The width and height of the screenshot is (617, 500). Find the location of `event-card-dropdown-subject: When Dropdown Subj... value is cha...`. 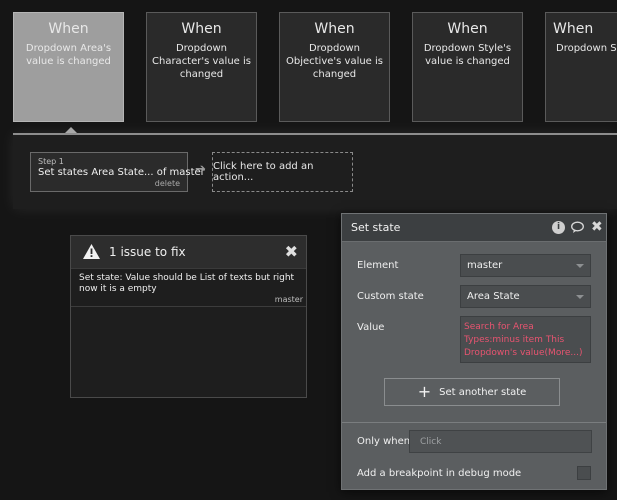

event-card-dropdown-subject: When Dropdown Subj... value is cha... is located at coordinates (581, 67).